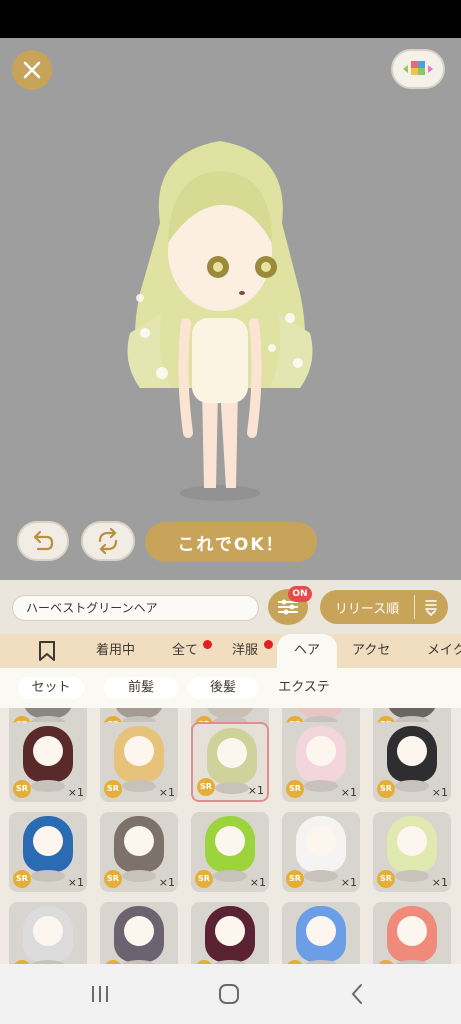 Image resolution: width=461 pixels, height=1024 pixels. I want to click on home-button, so click(229, 994).